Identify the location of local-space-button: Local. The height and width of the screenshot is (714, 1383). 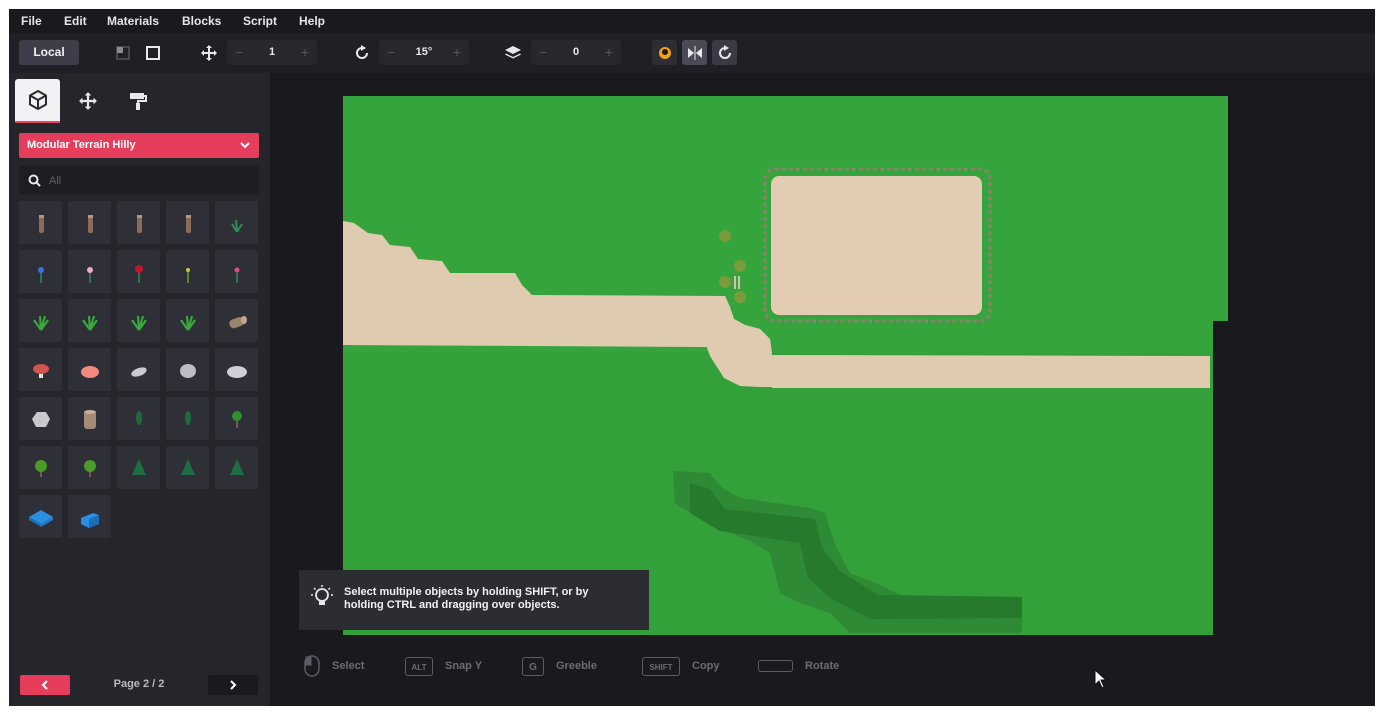
(49, 52).